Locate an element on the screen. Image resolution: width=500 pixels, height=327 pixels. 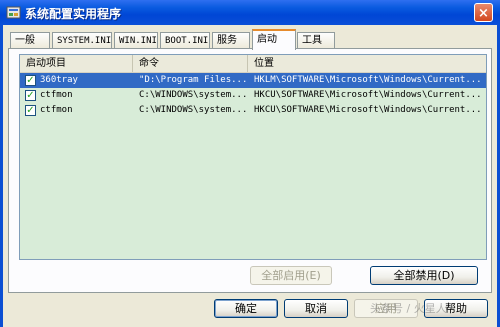
enable-all-button: 全部启用(E) is located at coordinates (291, 275).